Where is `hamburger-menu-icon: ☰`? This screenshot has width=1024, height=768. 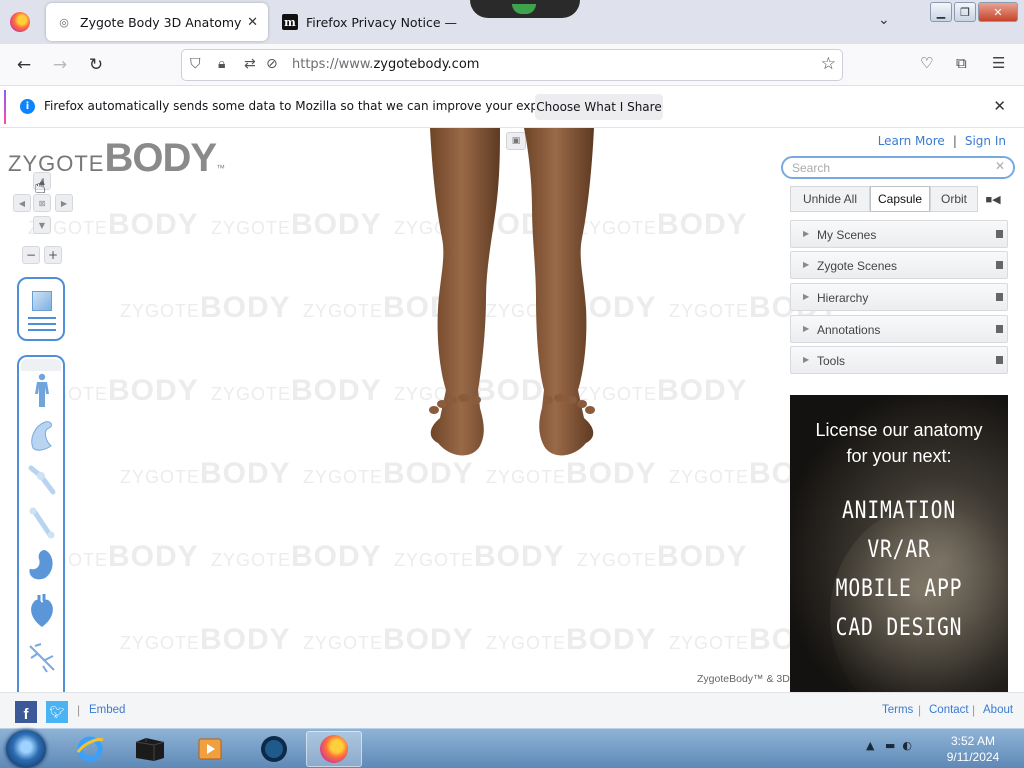
hamburger-menu-icon: ☰ is located at coordinates (998, 63).